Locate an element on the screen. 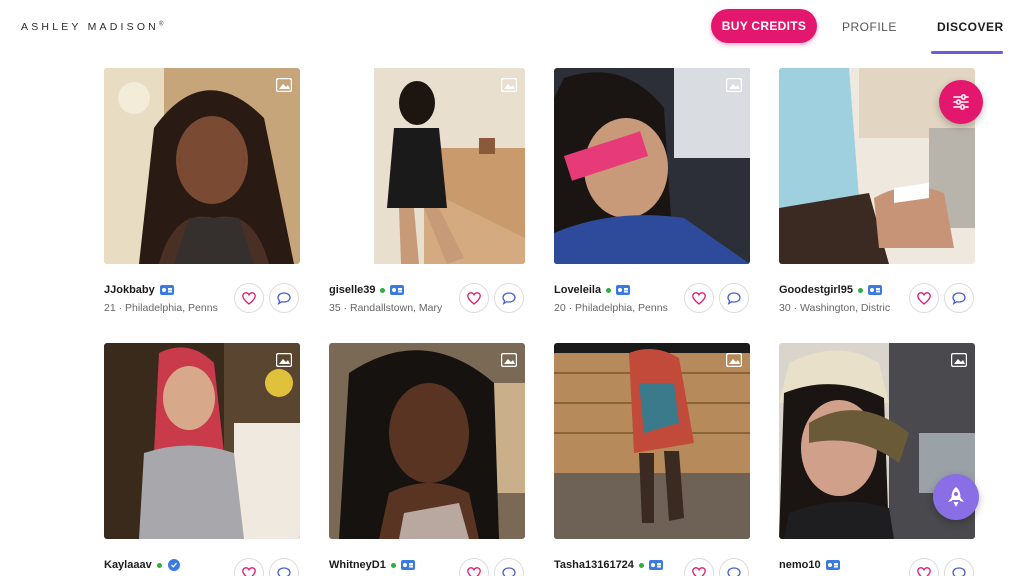 The image size is (1024, 576). profile-age-location: 21 · Philadelphia, Penns is located at coordinates (161, 308).